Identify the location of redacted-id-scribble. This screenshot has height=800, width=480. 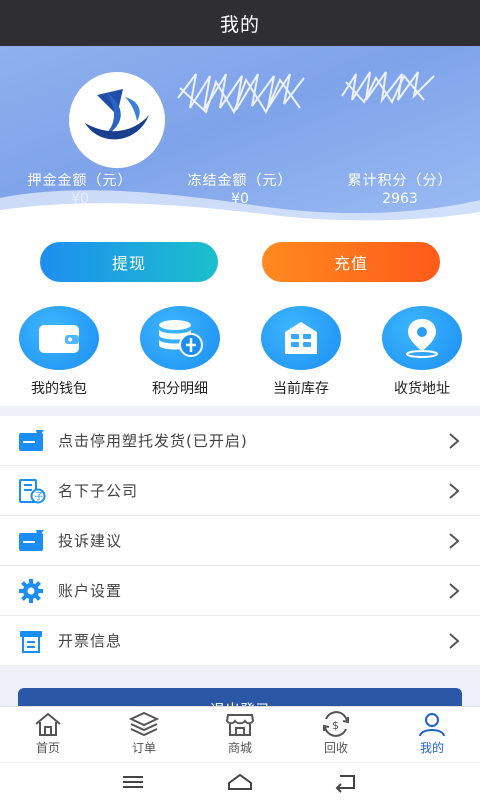
(388, 88).